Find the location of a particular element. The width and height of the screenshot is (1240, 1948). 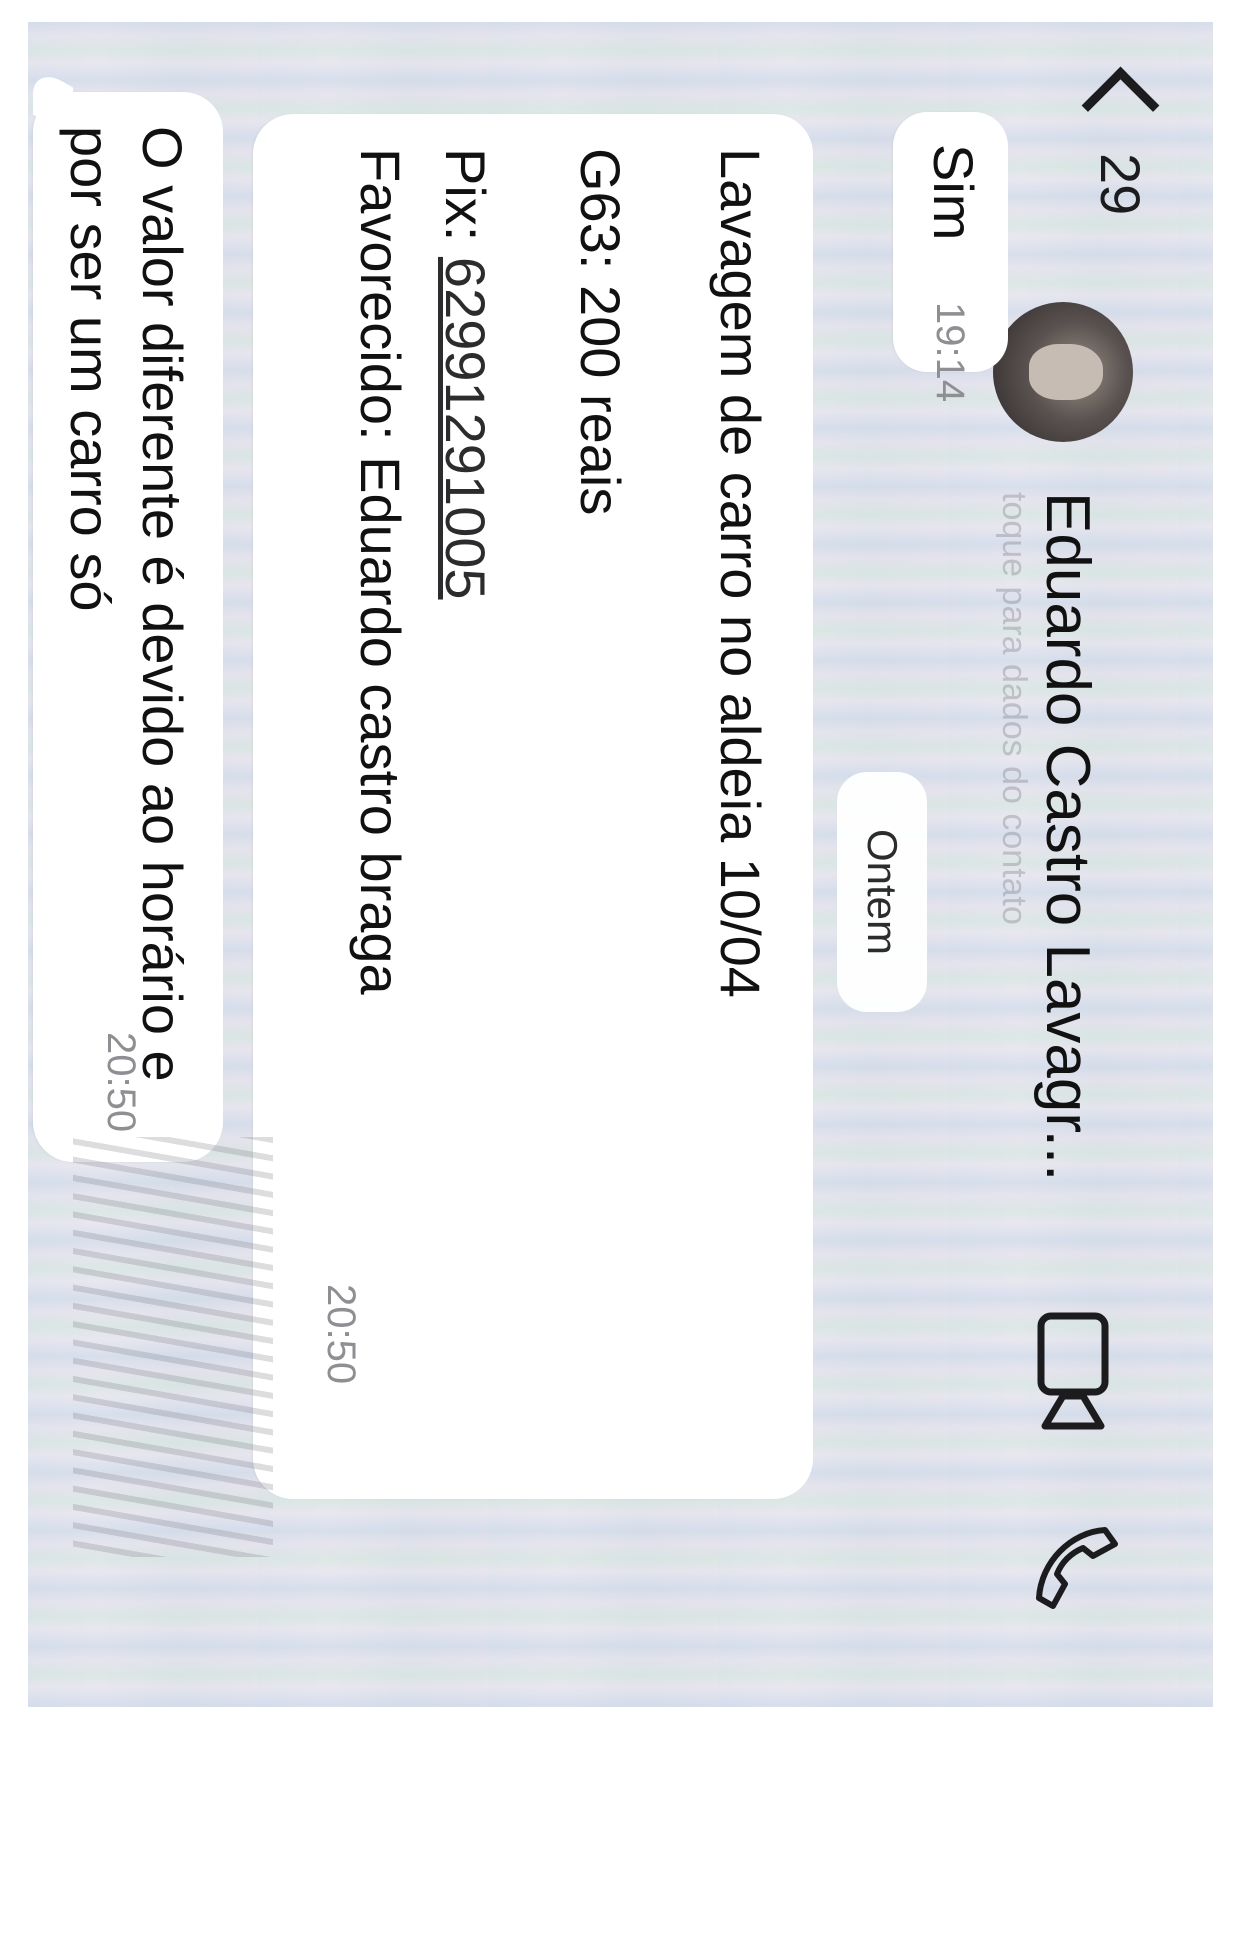

avatar is located at coordinates (1063, 372).